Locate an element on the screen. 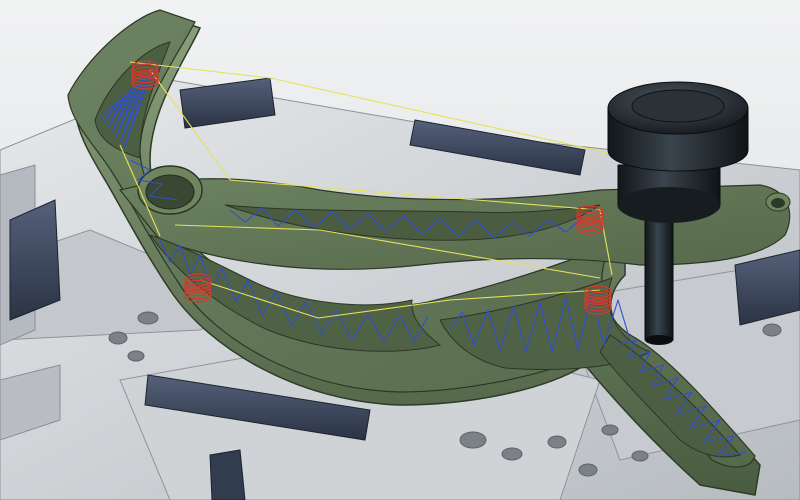 The width and height of the screenshot is (800, 500). tool-holder-bottom is located at coordinates (669, 205).